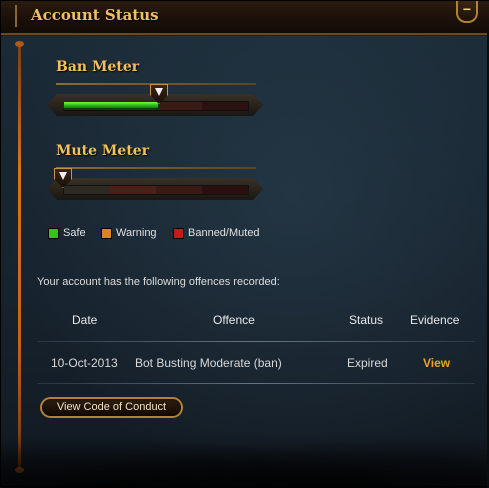 The width and height of the screenshot is (489, 488). I want to click on mute-meter-underline, so click(156, 168).